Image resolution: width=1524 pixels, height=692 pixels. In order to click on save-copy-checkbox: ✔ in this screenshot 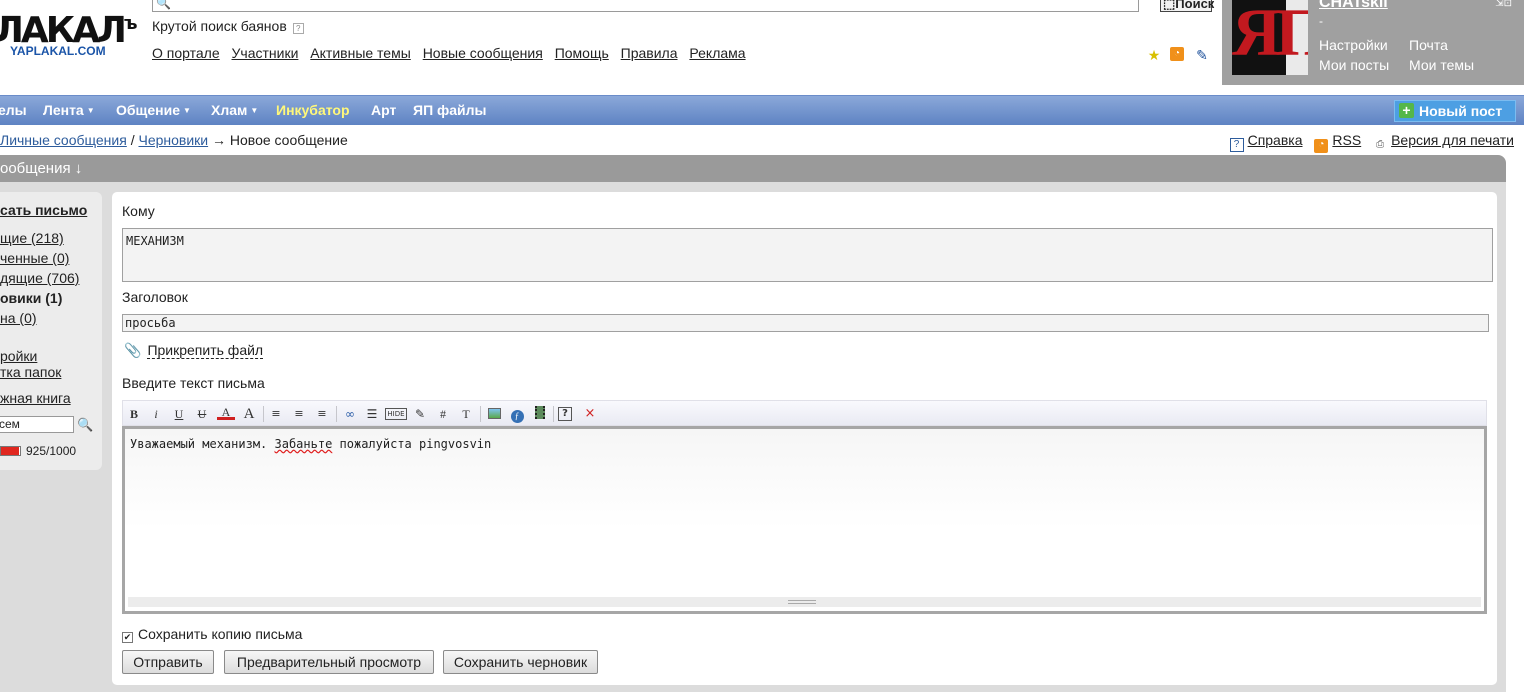, I will do `click(127, 637)`.